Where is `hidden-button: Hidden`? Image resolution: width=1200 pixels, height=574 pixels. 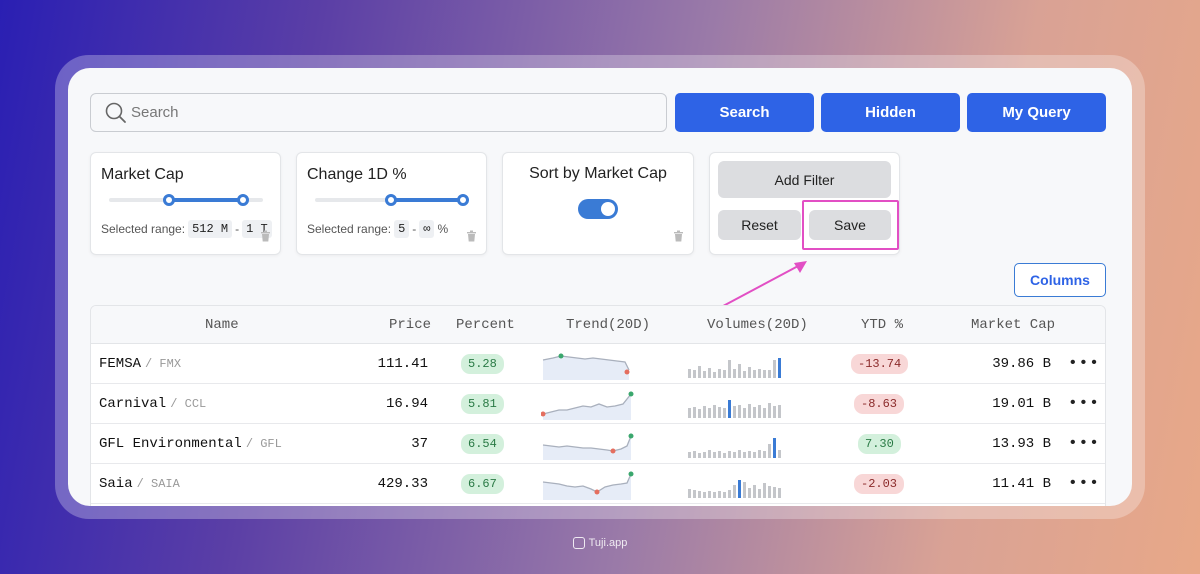 hidden-button: Hidden is located at coordinates (890, 112).